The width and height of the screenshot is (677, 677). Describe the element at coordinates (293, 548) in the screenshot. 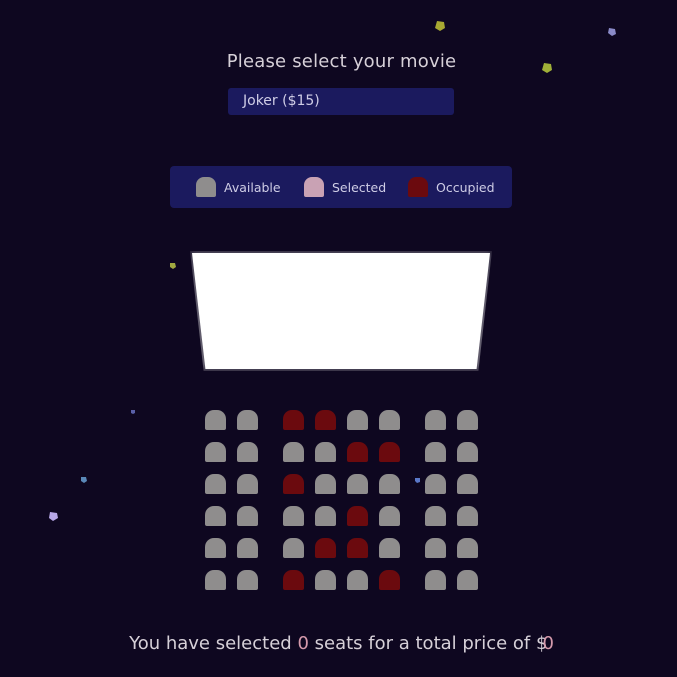

I see `seat-row5-col3` at that location.